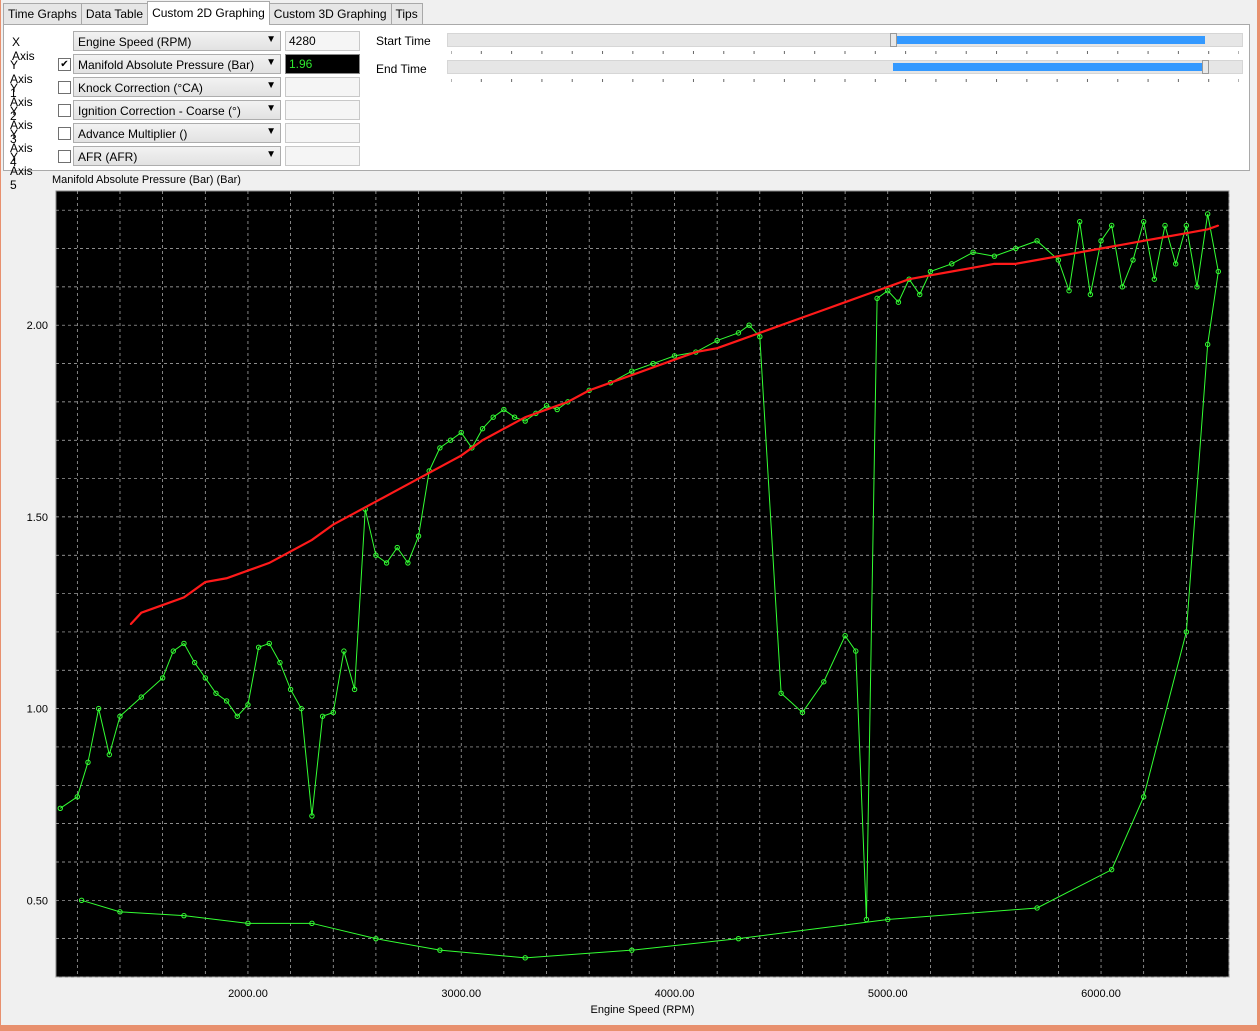  I want to click on y-tick-label: 1.50, so click(37, 518).